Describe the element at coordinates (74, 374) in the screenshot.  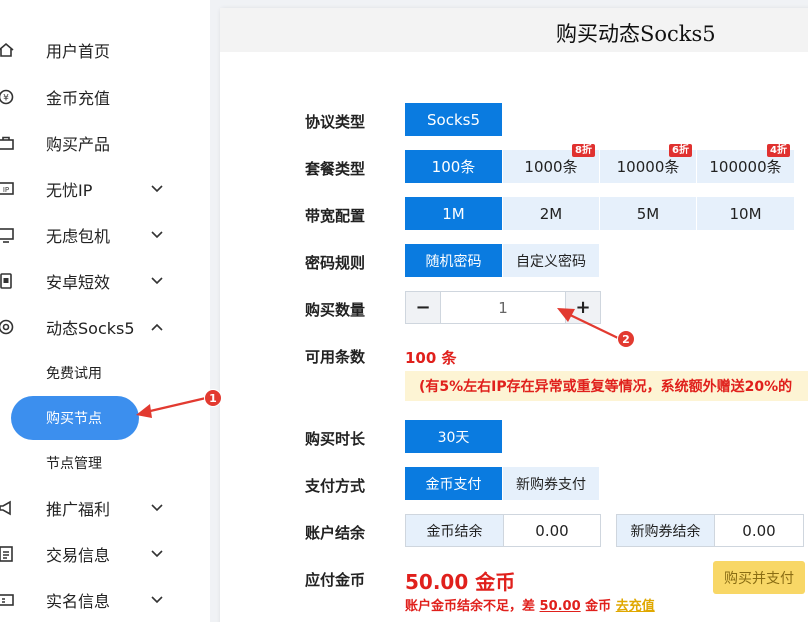
I see `sidebar-subitem-label: 免费试用` at that location.